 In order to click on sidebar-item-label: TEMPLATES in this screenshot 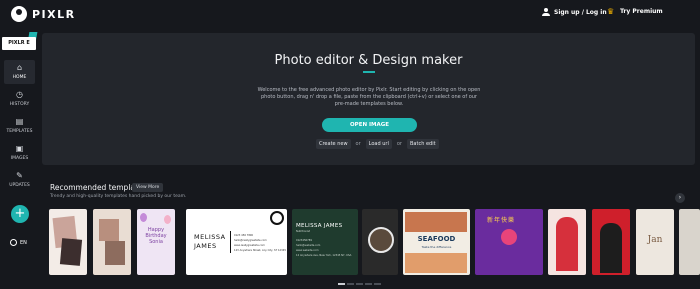, I will do `click(19, 131)`.